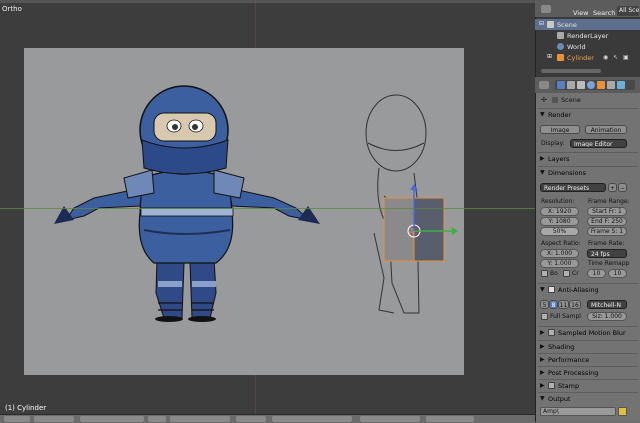 The height and width of the screenshot is (423, 640). What do you see at coordinates (559, 263) in the screenshot?
I see `aspect-y-field: Y: 1.000` at bounding box center [559, 263].